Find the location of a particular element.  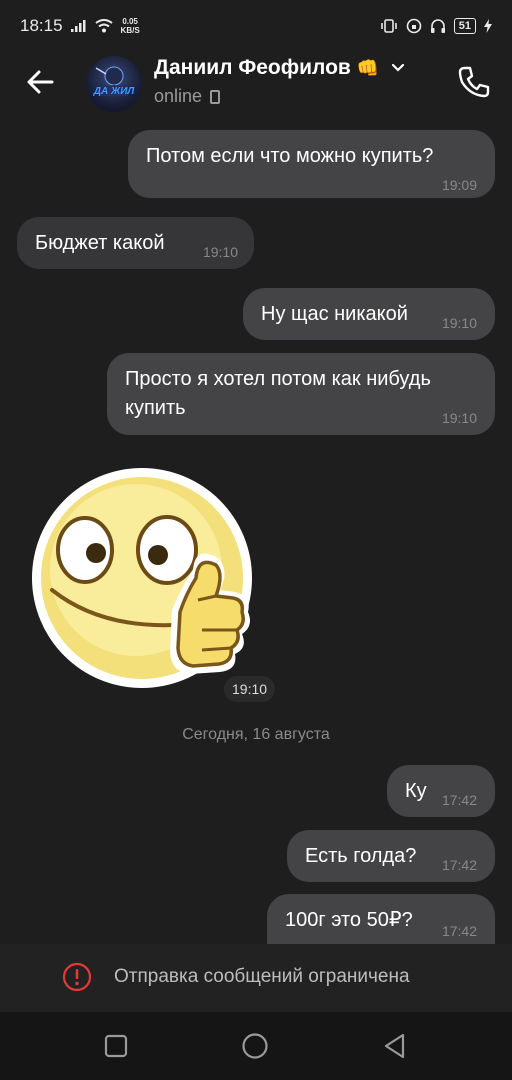

status-bar: 18:15 0.05 KB/S 51 is located at coordinates (256, 26).